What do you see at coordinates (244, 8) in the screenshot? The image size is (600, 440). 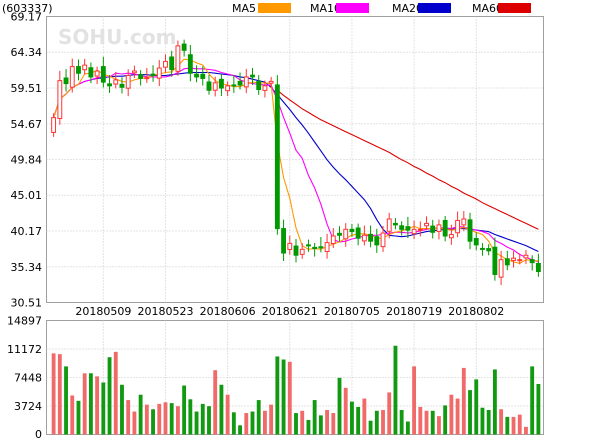 I see `legend-label: MA5` at bounding box center [244, 8].